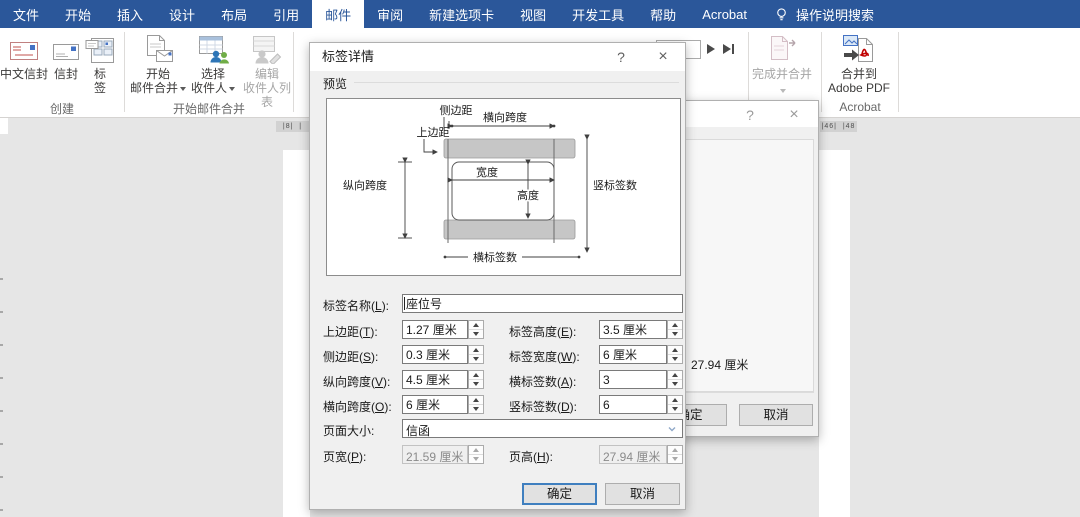 The width and height of the screenshot is (1080, 517). Describe the element at coordinates (711, 49) in the screenshot. I see `next-record-icon` at that location.